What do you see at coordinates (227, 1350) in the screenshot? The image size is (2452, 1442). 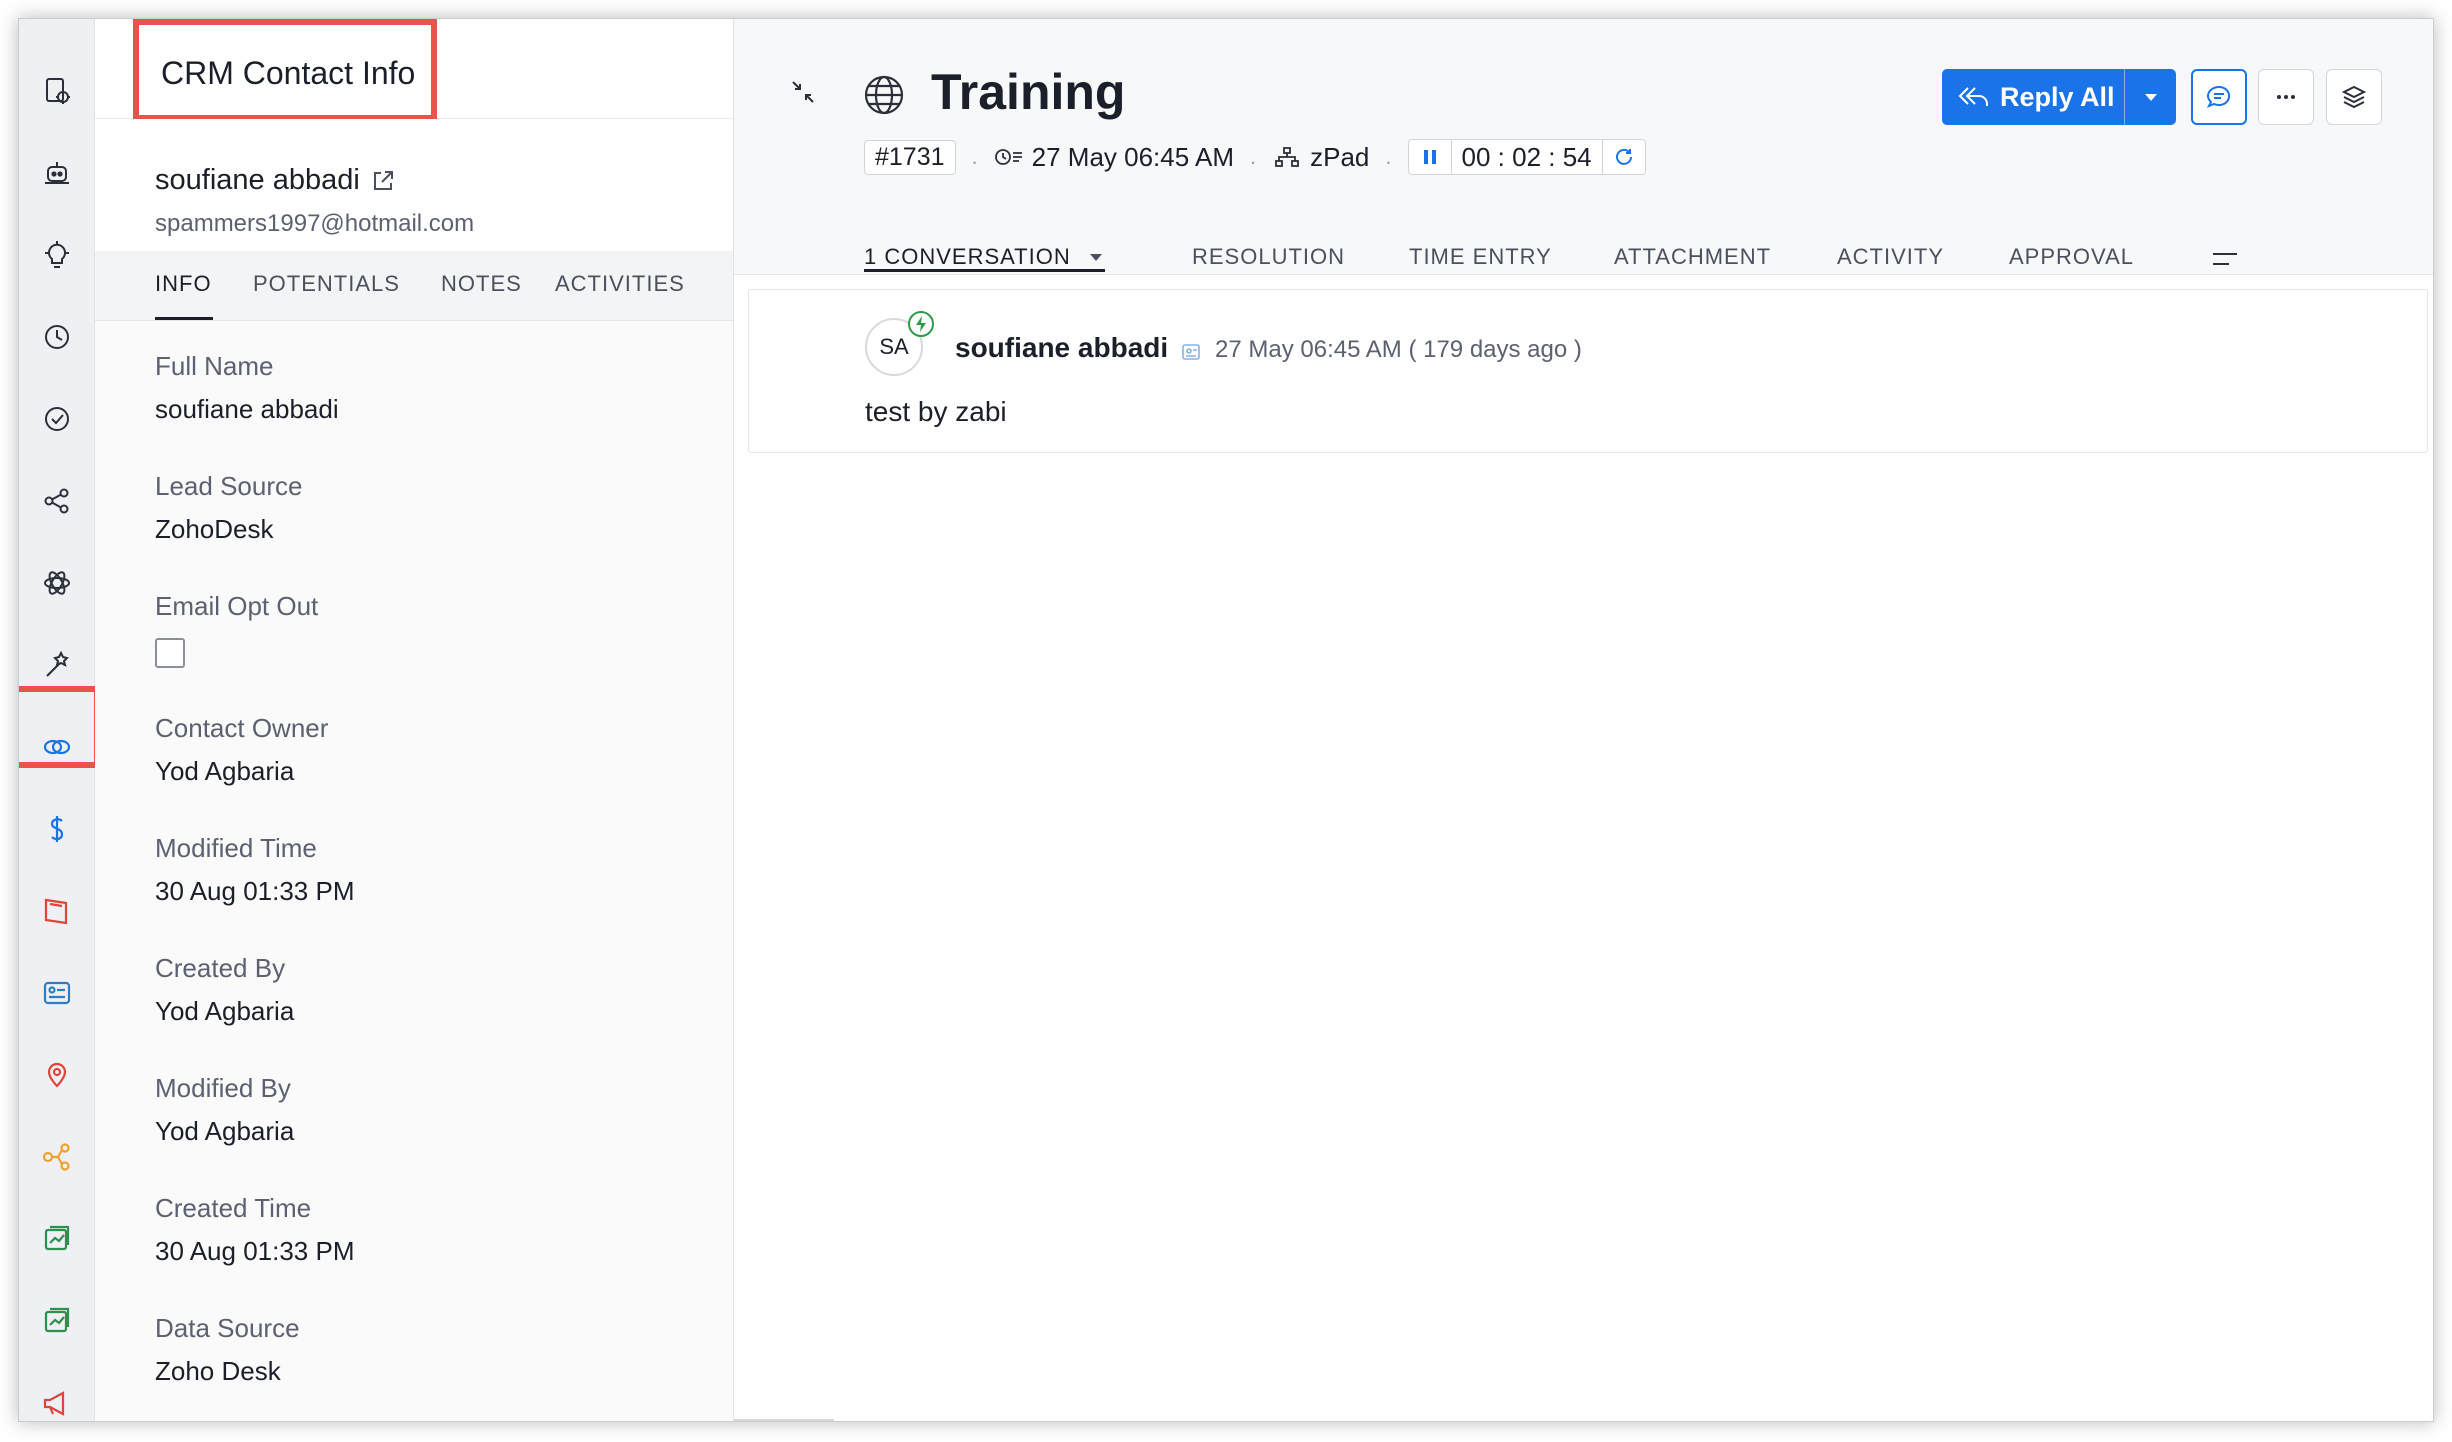 I see `field-data-source: Data Source Zoho Desk` at bounding box center [227, 1350].